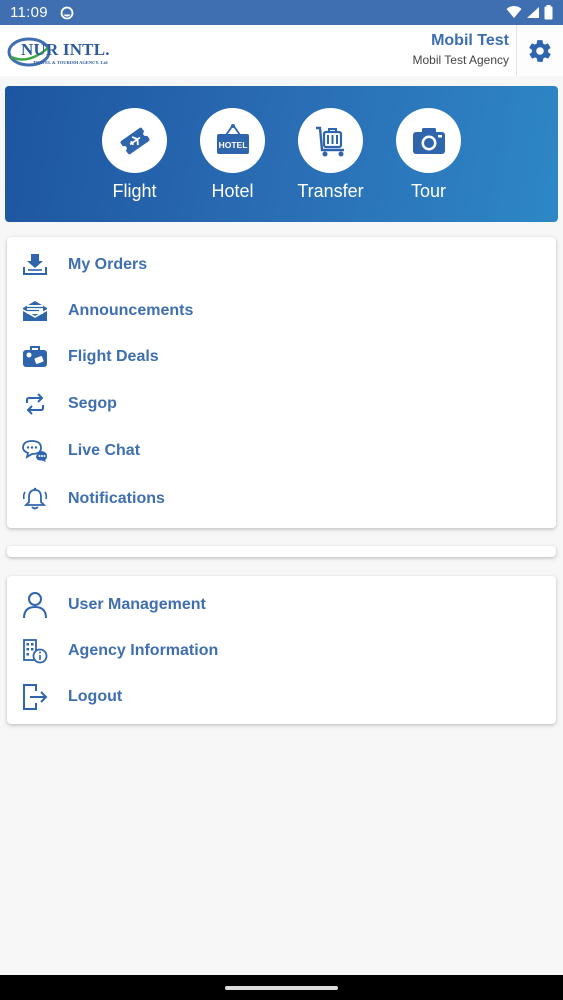 Image resolution: width=563 pixels, height=1000 pixels. I want to click on empty-card, so click(281, 551).